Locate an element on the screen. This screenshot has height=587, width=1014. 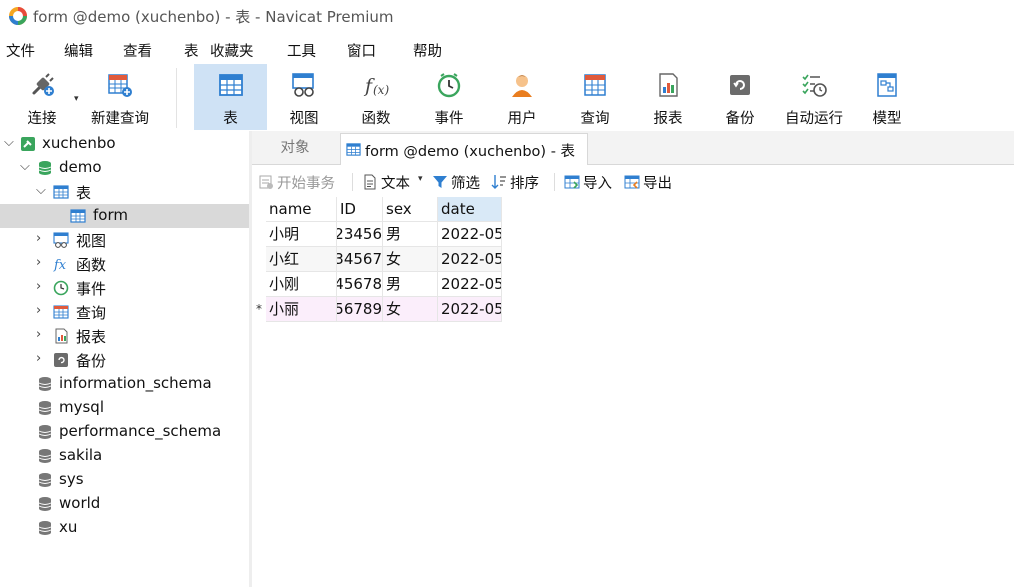
menu-tools: 工具 is located at coordinates (301, 50).